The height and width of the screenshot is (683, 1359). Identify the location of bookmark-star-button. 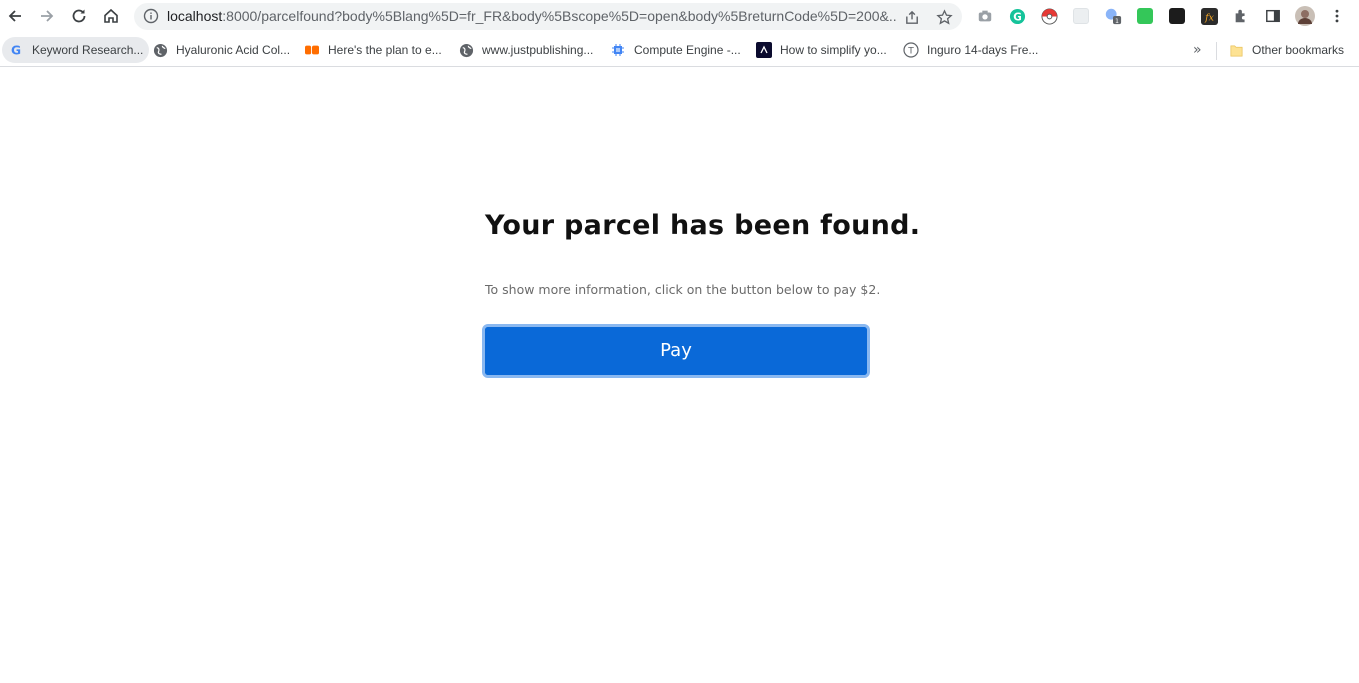
(944, 17).